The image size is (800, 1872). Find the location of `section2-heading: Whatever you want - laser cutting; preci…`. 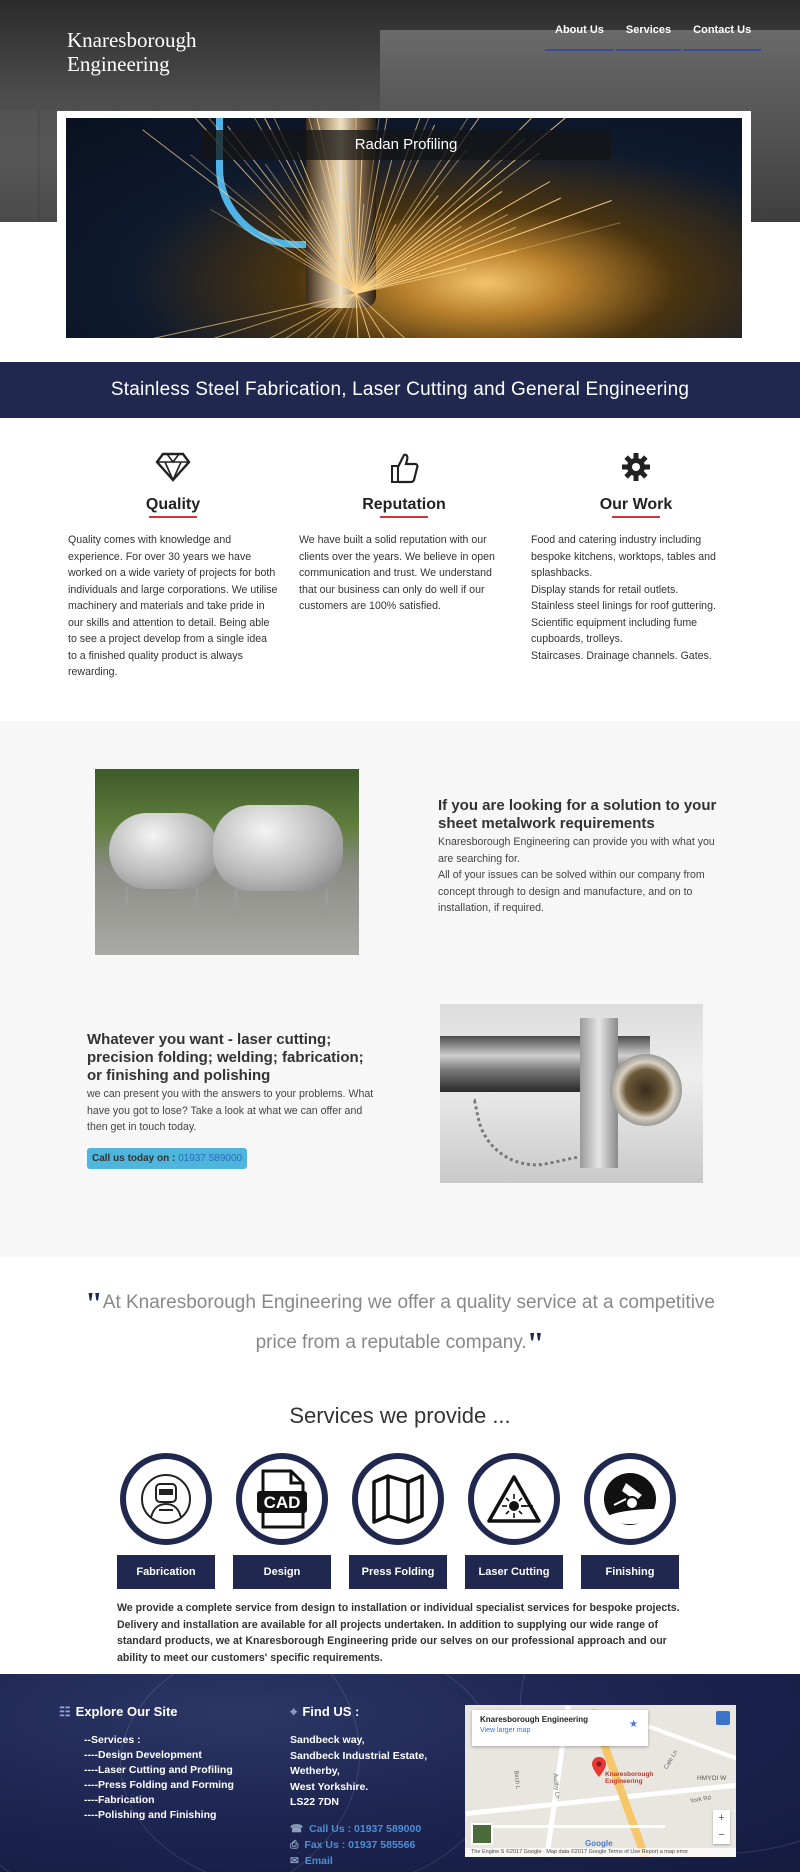

section2-heading: Whatever you want - laser cutting; preci… is located at coordinates (225, 1057).